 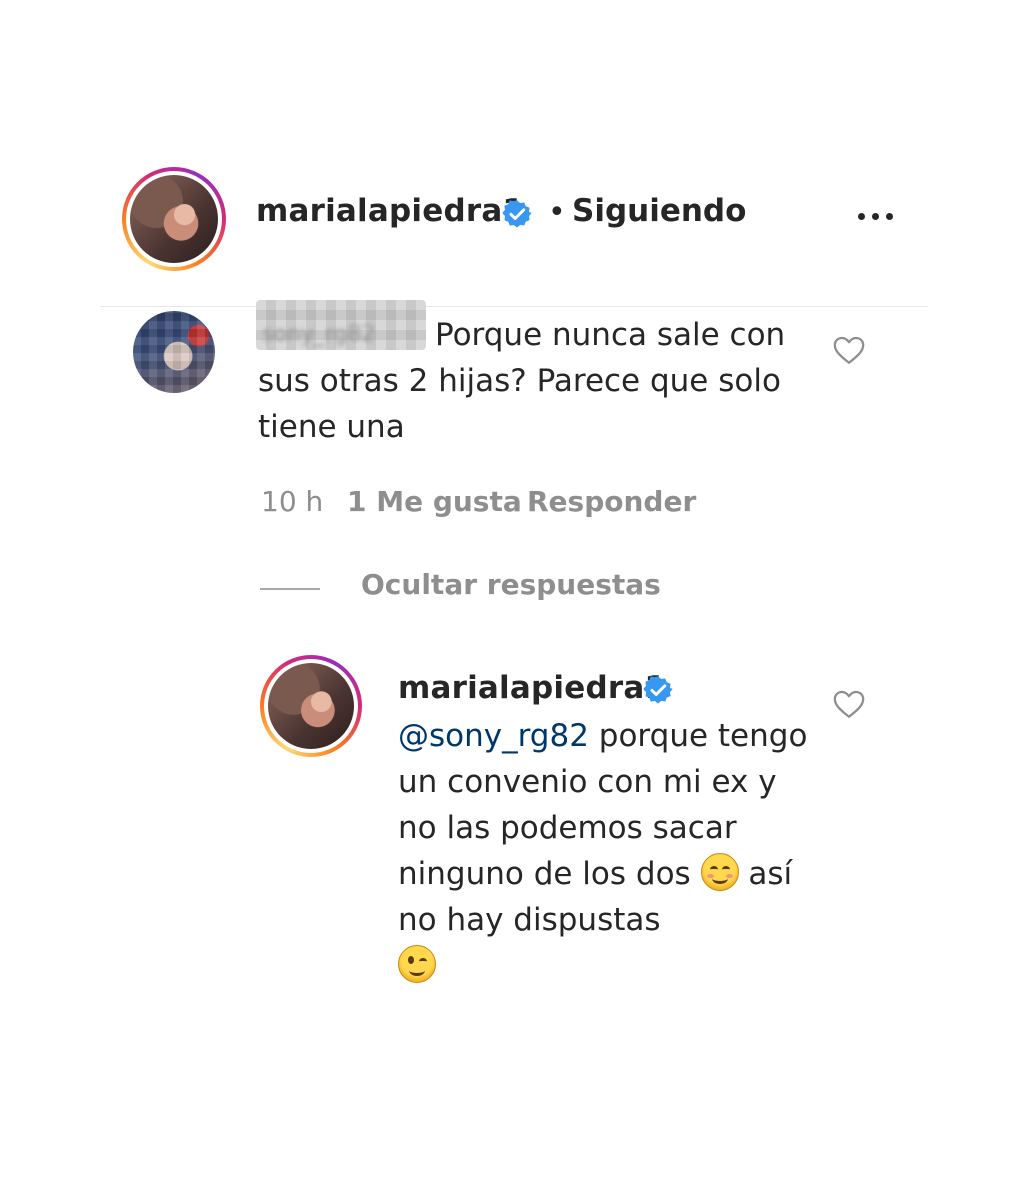 What do you see at coordinates (292, 501) in the screenshot?
I see `comment-timestamp: 10 h` at bounding box center [292, 501].